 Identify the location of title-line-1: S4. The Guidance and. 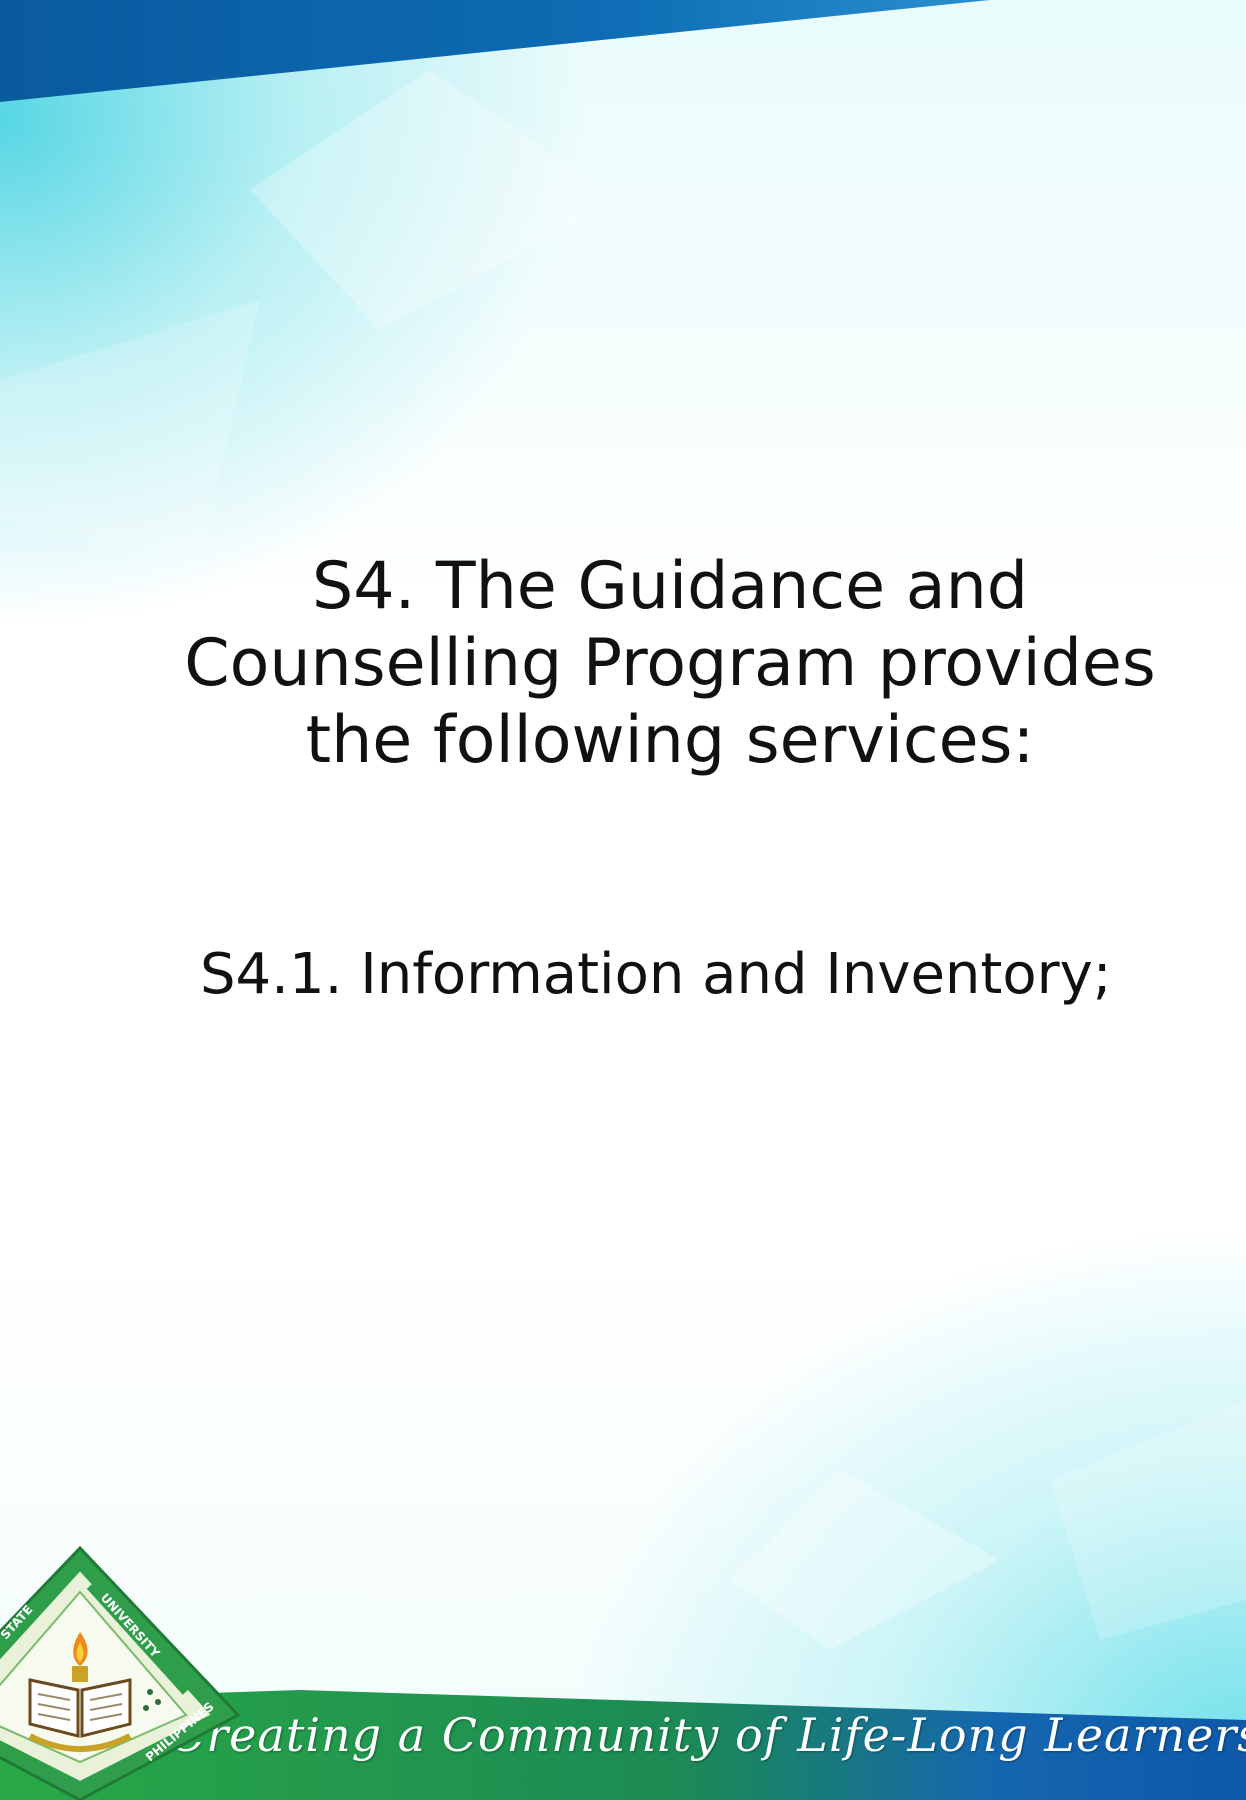
(670, 586).